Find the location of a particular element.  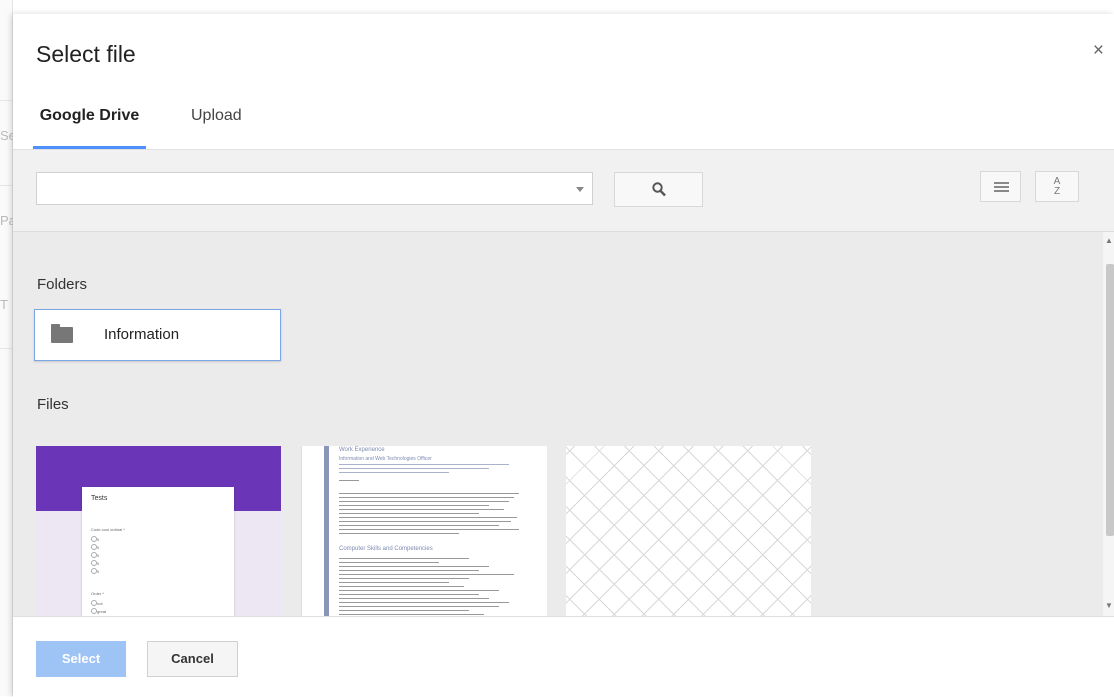

files-heading: Files is located at coordinates (53, 404).